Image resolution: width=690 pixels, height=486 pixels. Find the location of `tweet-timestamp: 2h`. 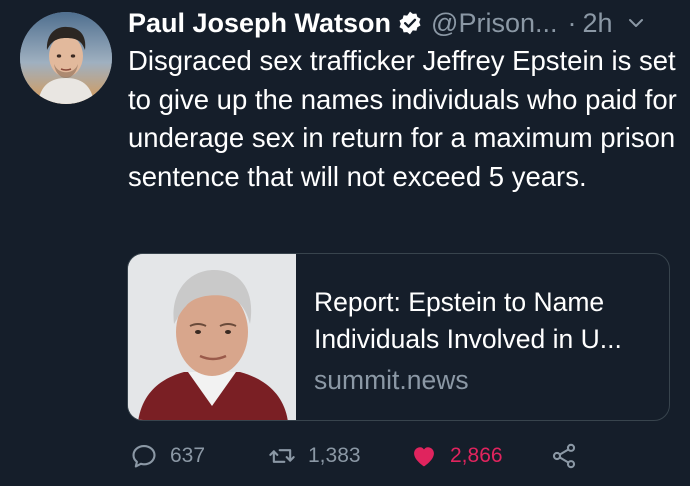

tweet-timestamp: 2h is located at coordinates (598, 23).